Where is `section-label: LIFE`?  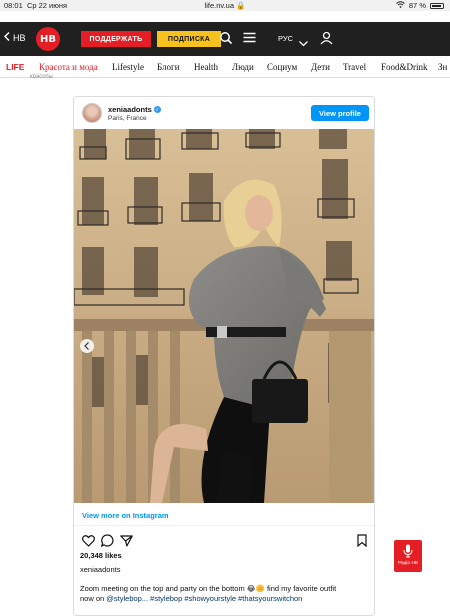 section-label: LIFE is located at coordinates (15, 67).